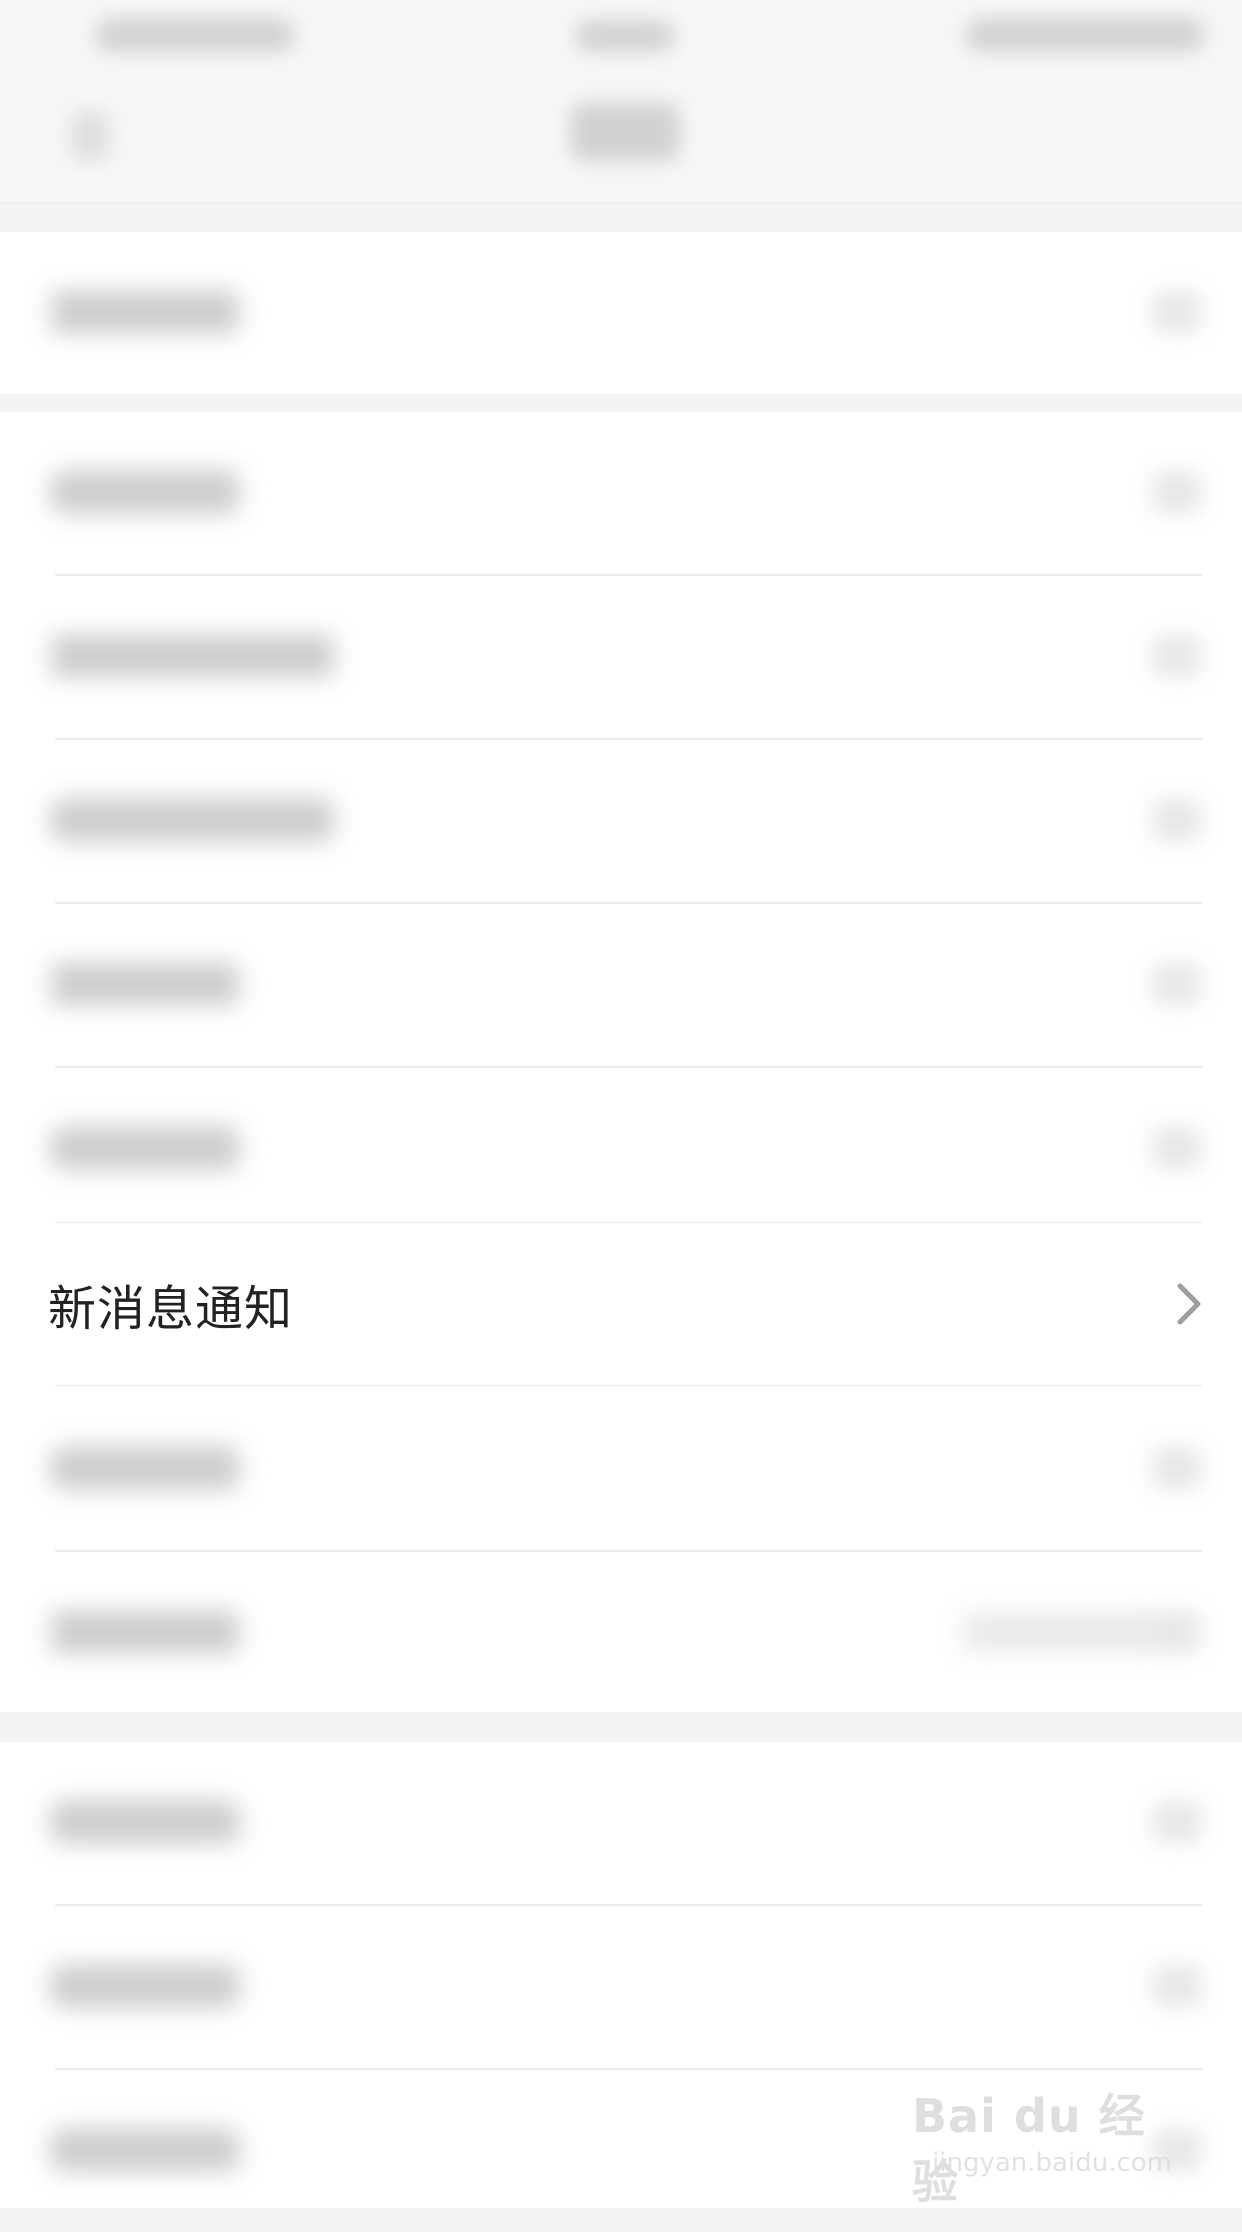 This screenshot has height=2232, width=1242. Describe the element at coordinates (625, 132) in the screenshot. I see `page-title-blurred` at that location.